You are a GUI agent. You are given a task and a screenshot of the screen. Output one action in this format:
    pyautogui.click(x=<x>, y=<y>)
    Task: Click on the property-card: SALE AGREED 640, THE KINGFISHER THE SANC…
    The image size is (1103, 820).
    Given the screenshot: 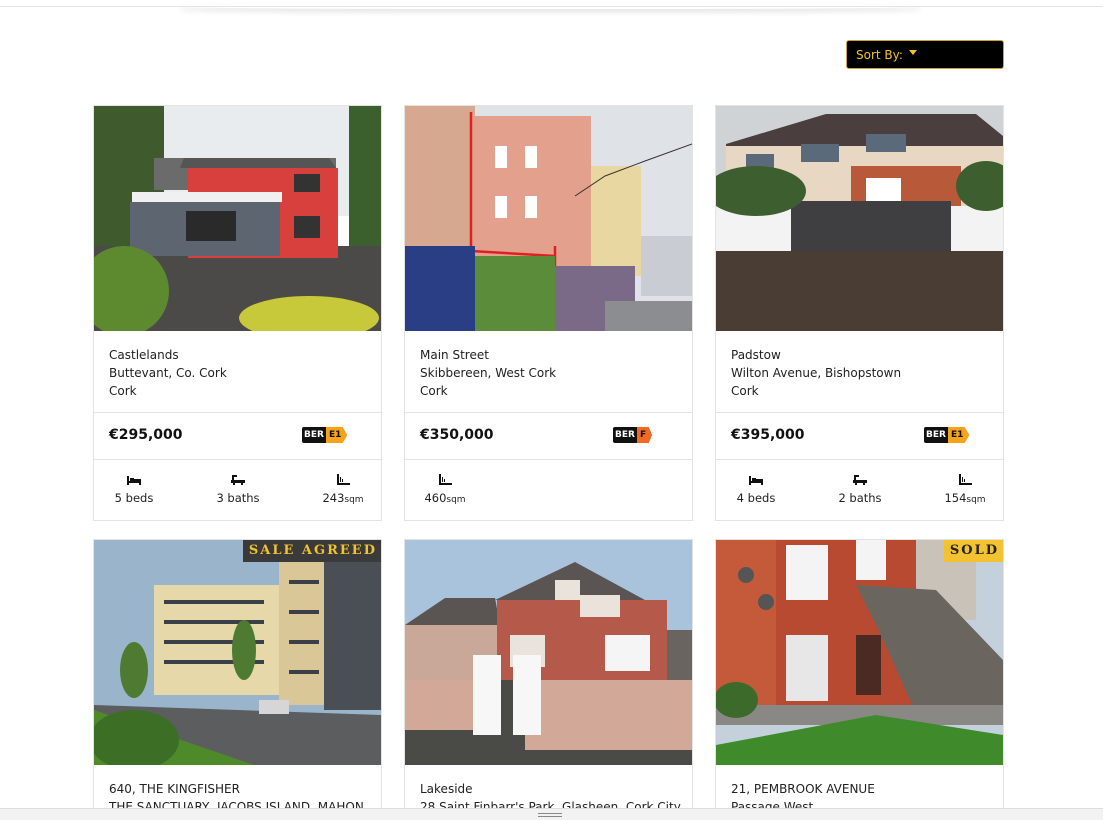 What is the action you would take?
    pyautogui.click(x=237, y=679)
    